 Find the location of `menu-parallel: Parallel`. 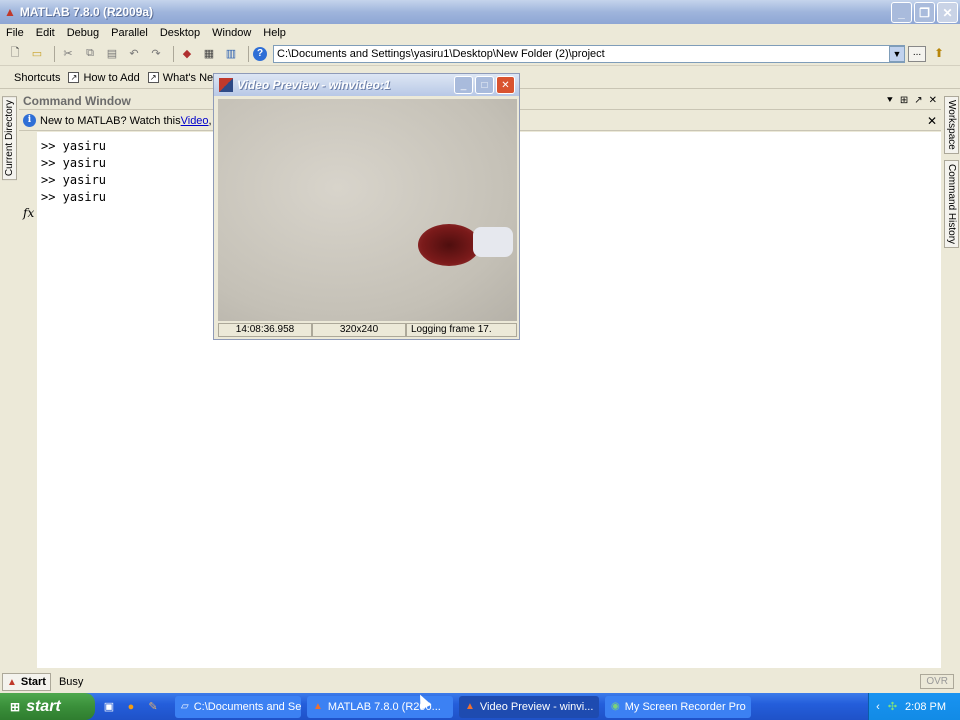

menu-parallel: Parallel is located at coordinates (129, 33).